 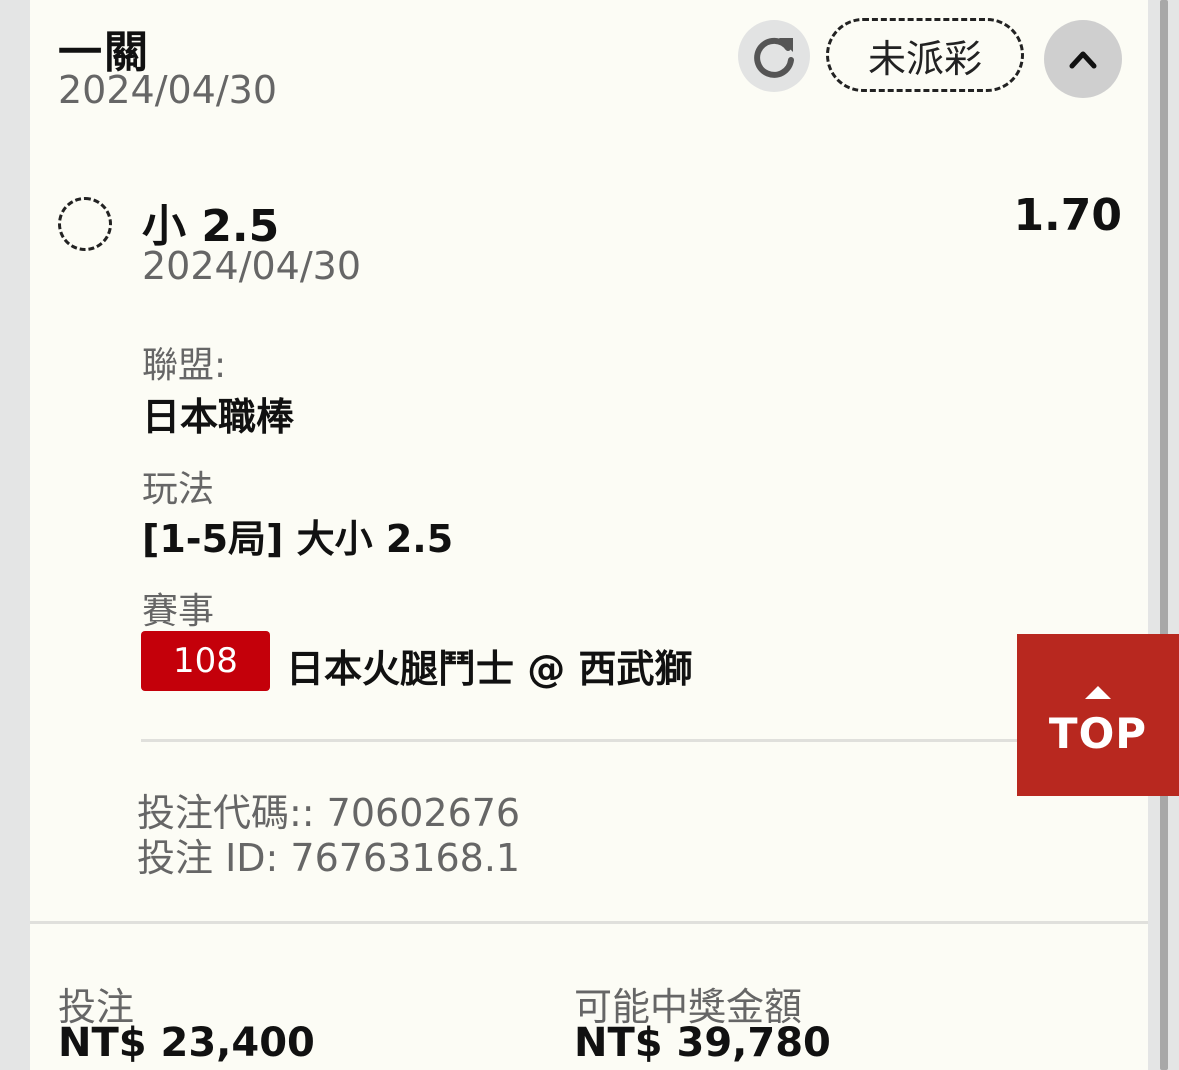 What do you see at coordinates (85, 224) in the screenshot?
I see `pending-status-icon` at bounding box center [85, 224].